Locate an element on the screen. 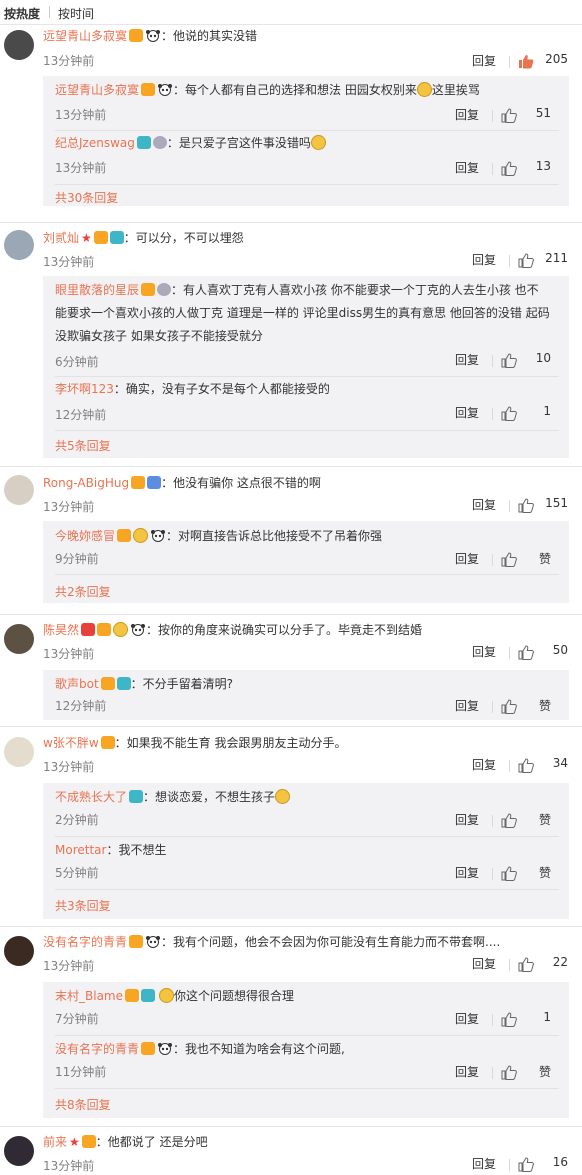 This screenshot has width=582, height=1175. reply-actions: 回复 1 is located at coordinates (491, 1020).